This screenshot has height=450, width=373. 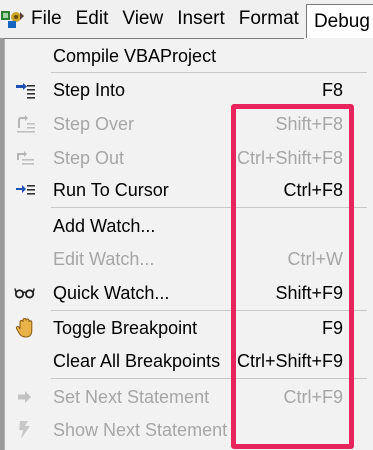 I want to click on step-over-icon, so click(x=25, y=124).